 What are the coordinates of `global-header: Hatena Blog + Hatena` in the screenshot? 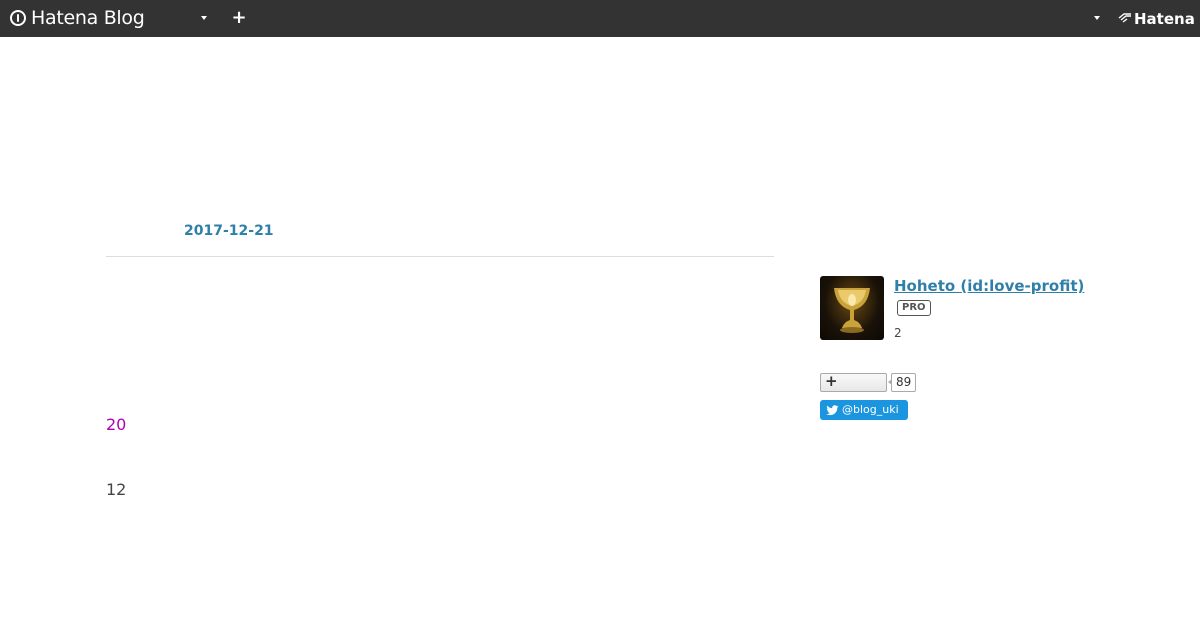 It's located at (600, 18).